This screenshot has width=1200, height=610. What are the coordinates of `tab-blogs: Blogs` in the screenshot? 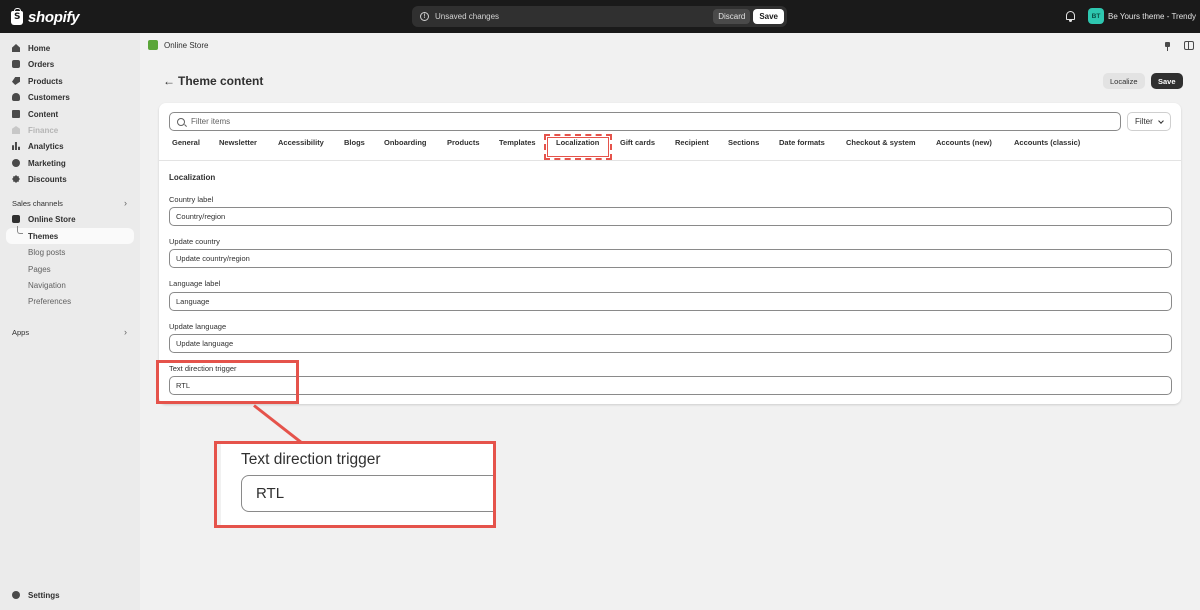 It's located at (354, 142).